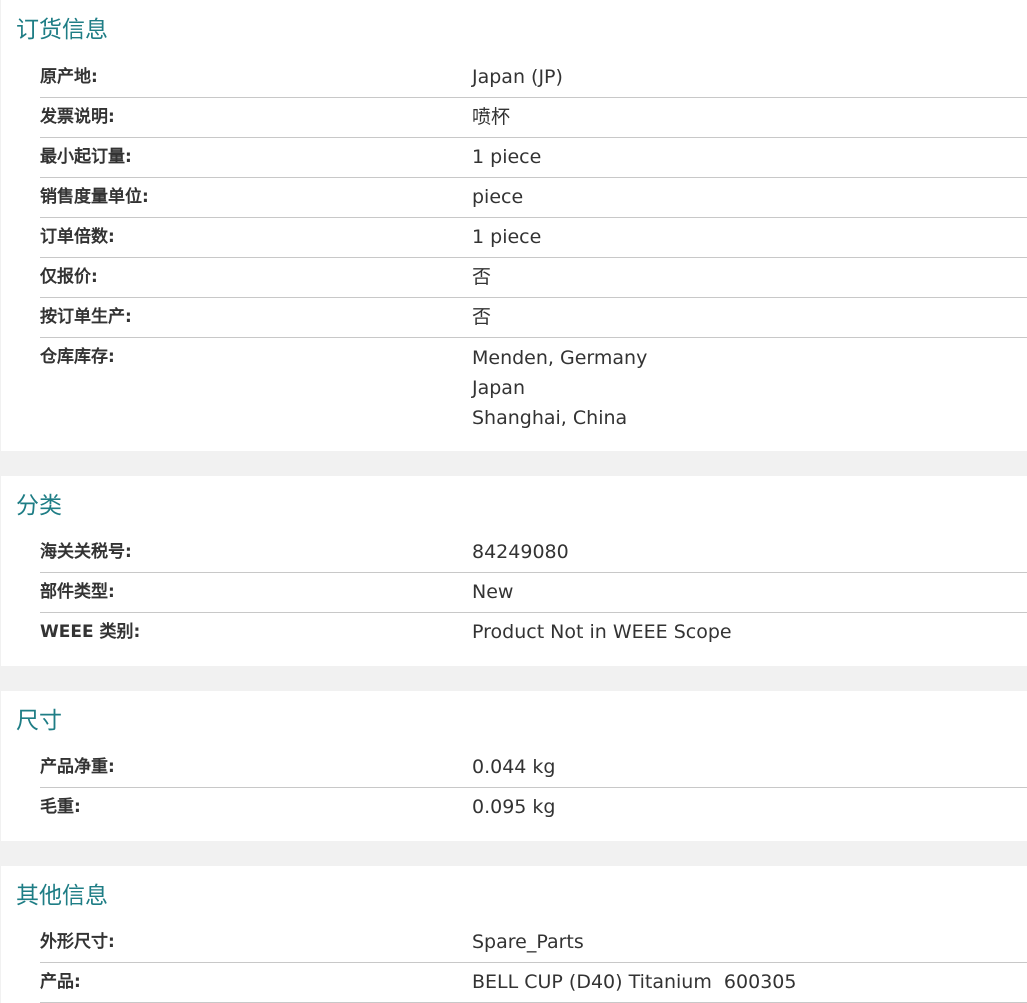  Describe the element at coordinates (482, 317) in the screenshot. I see `made-to-order-value: 否` at that location.